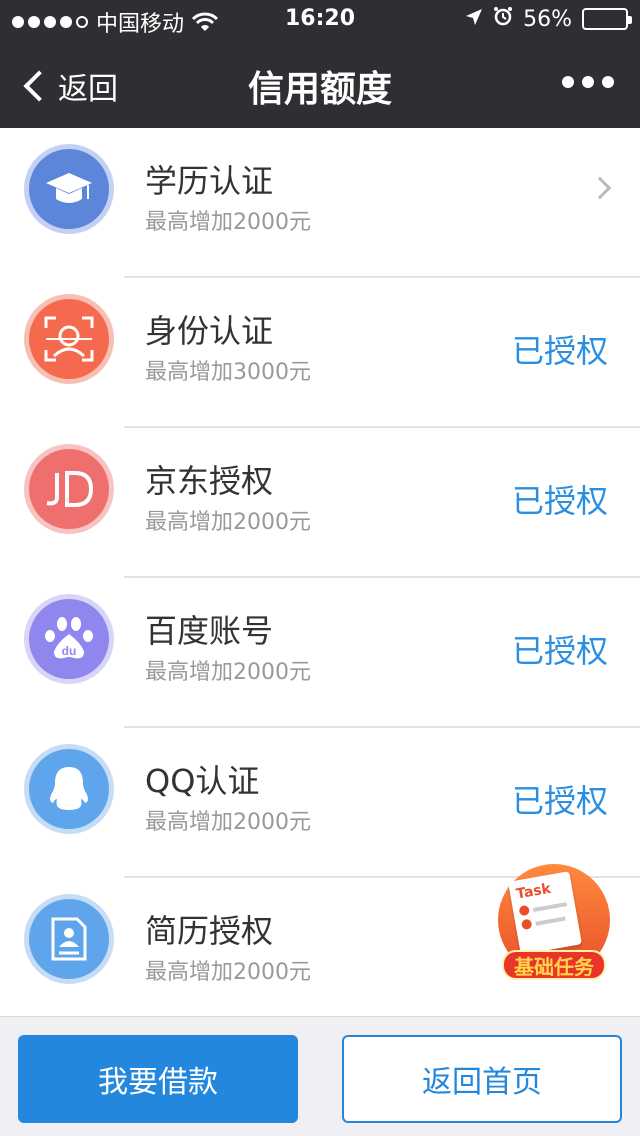 Image resolution: width=640 pixels, height=1136 pixels. I want to click on avatar: du, so click(69, 639).